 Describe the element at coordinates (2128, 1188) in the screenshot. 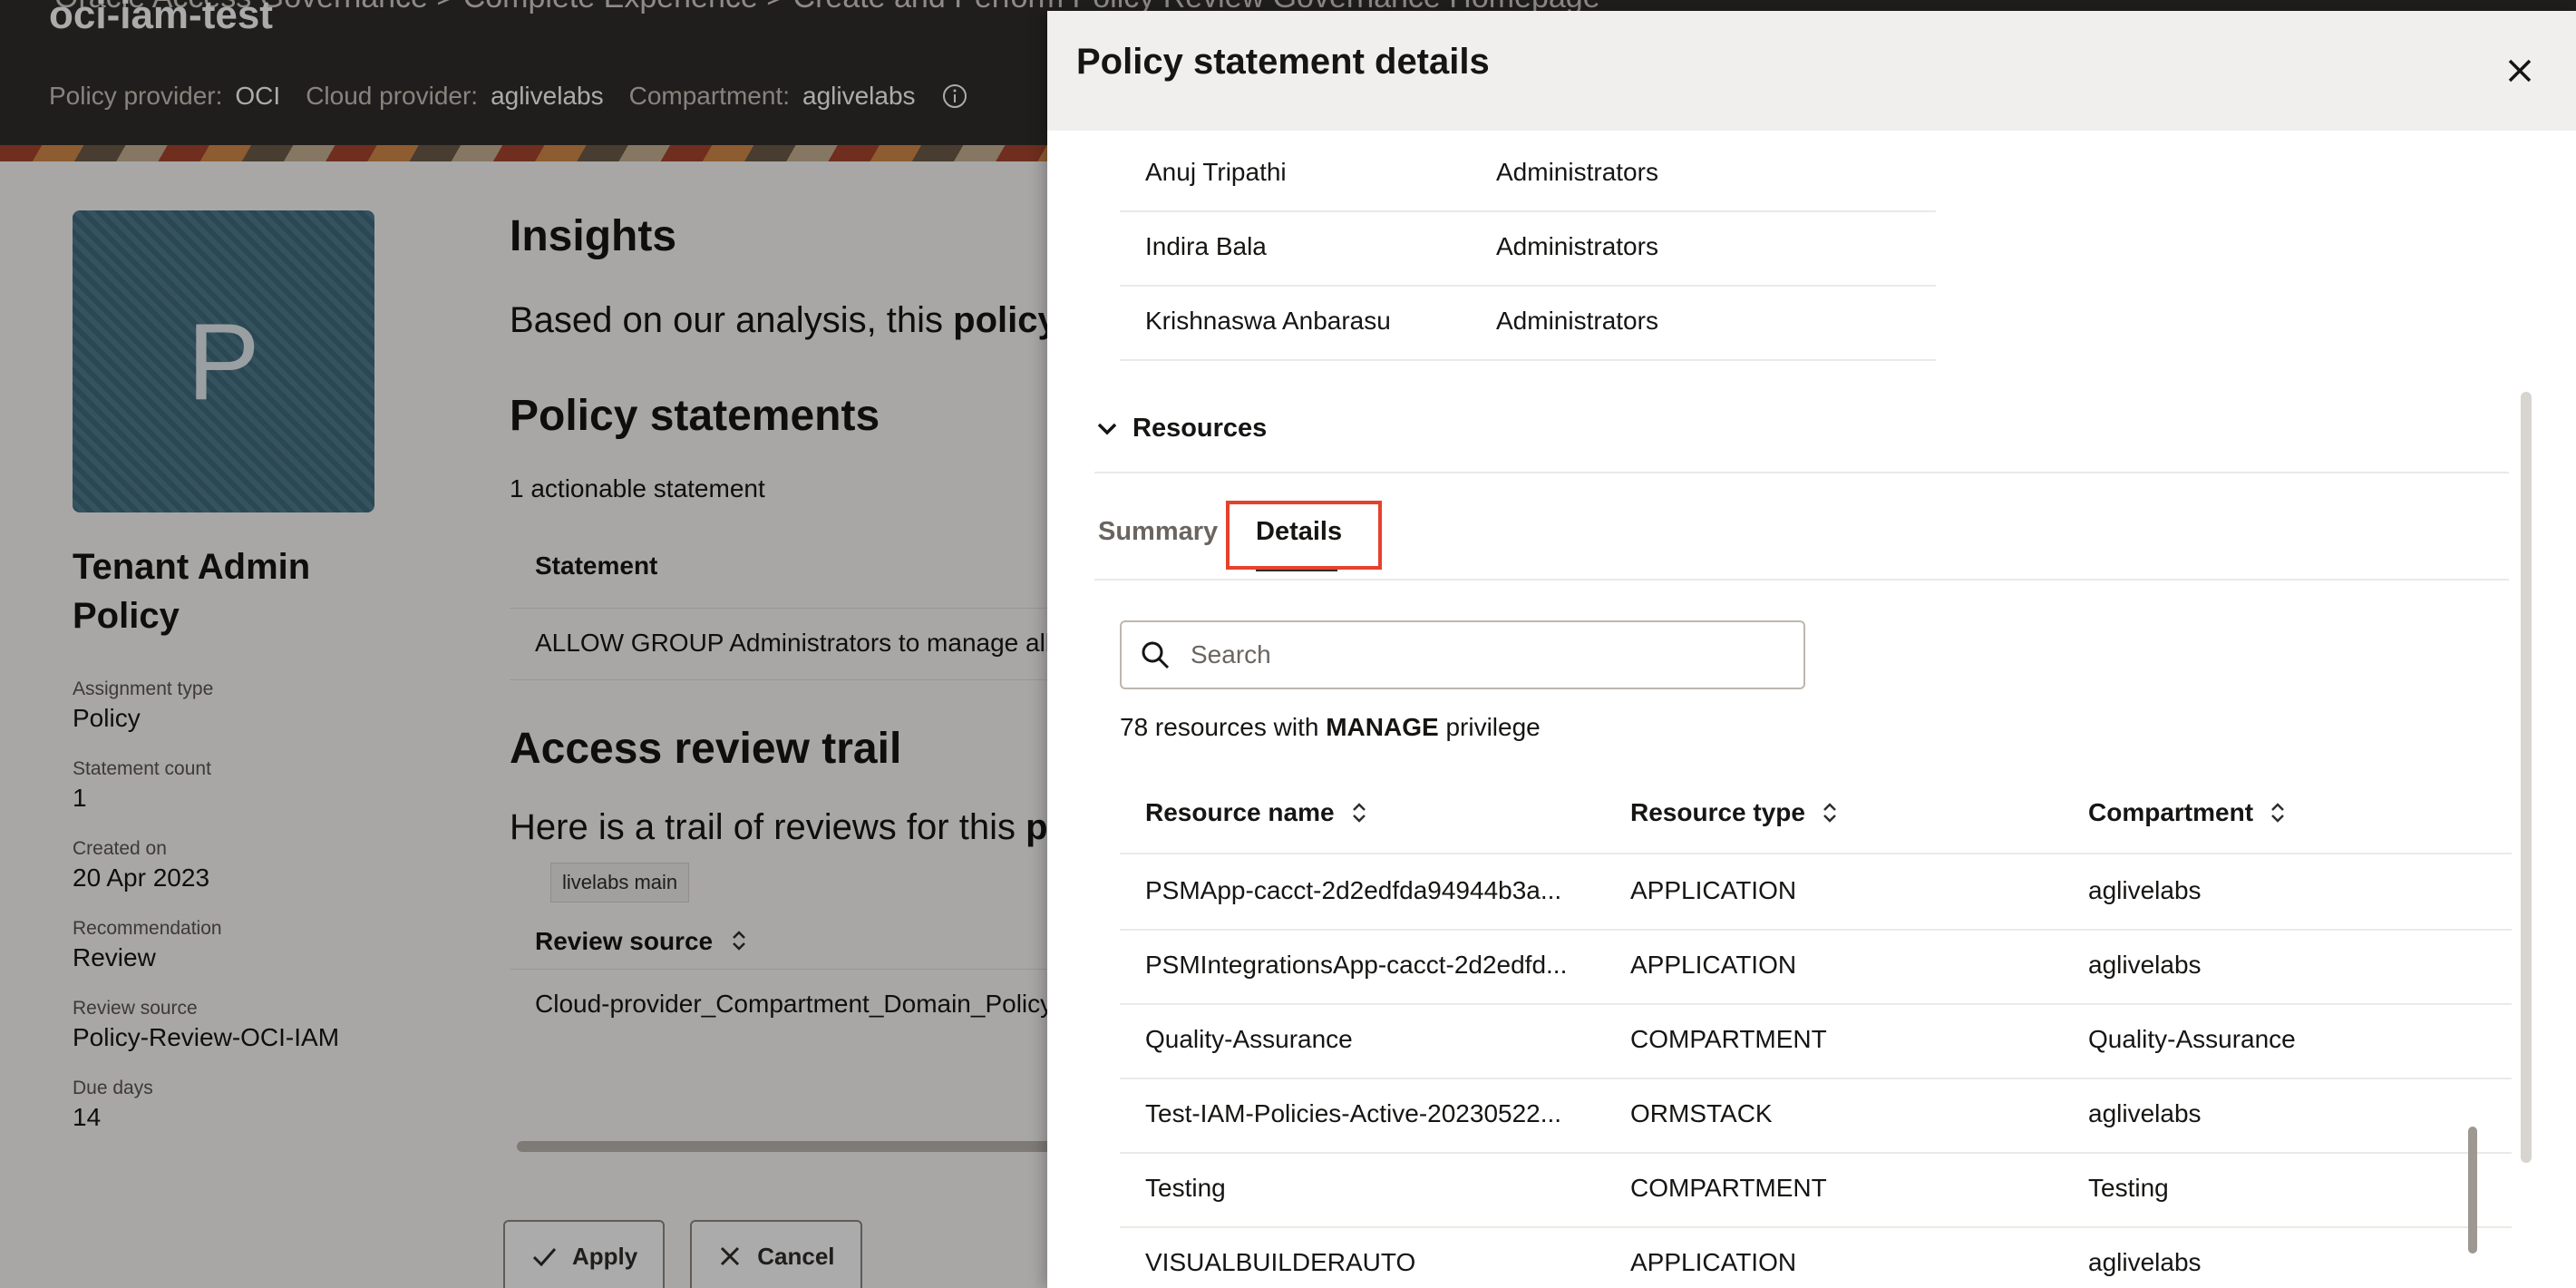

I see `compartment-cell: Testing` at that location.